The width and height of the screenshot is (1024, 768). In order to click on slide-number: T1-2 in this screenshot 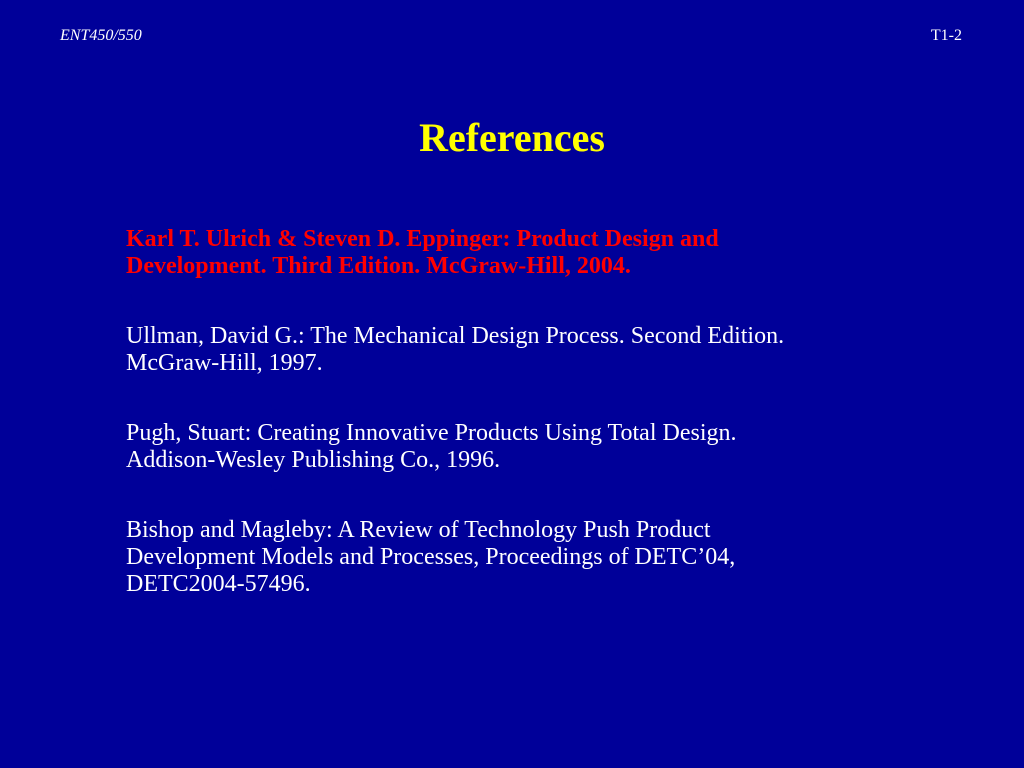, I will do `click(946, 35)`.